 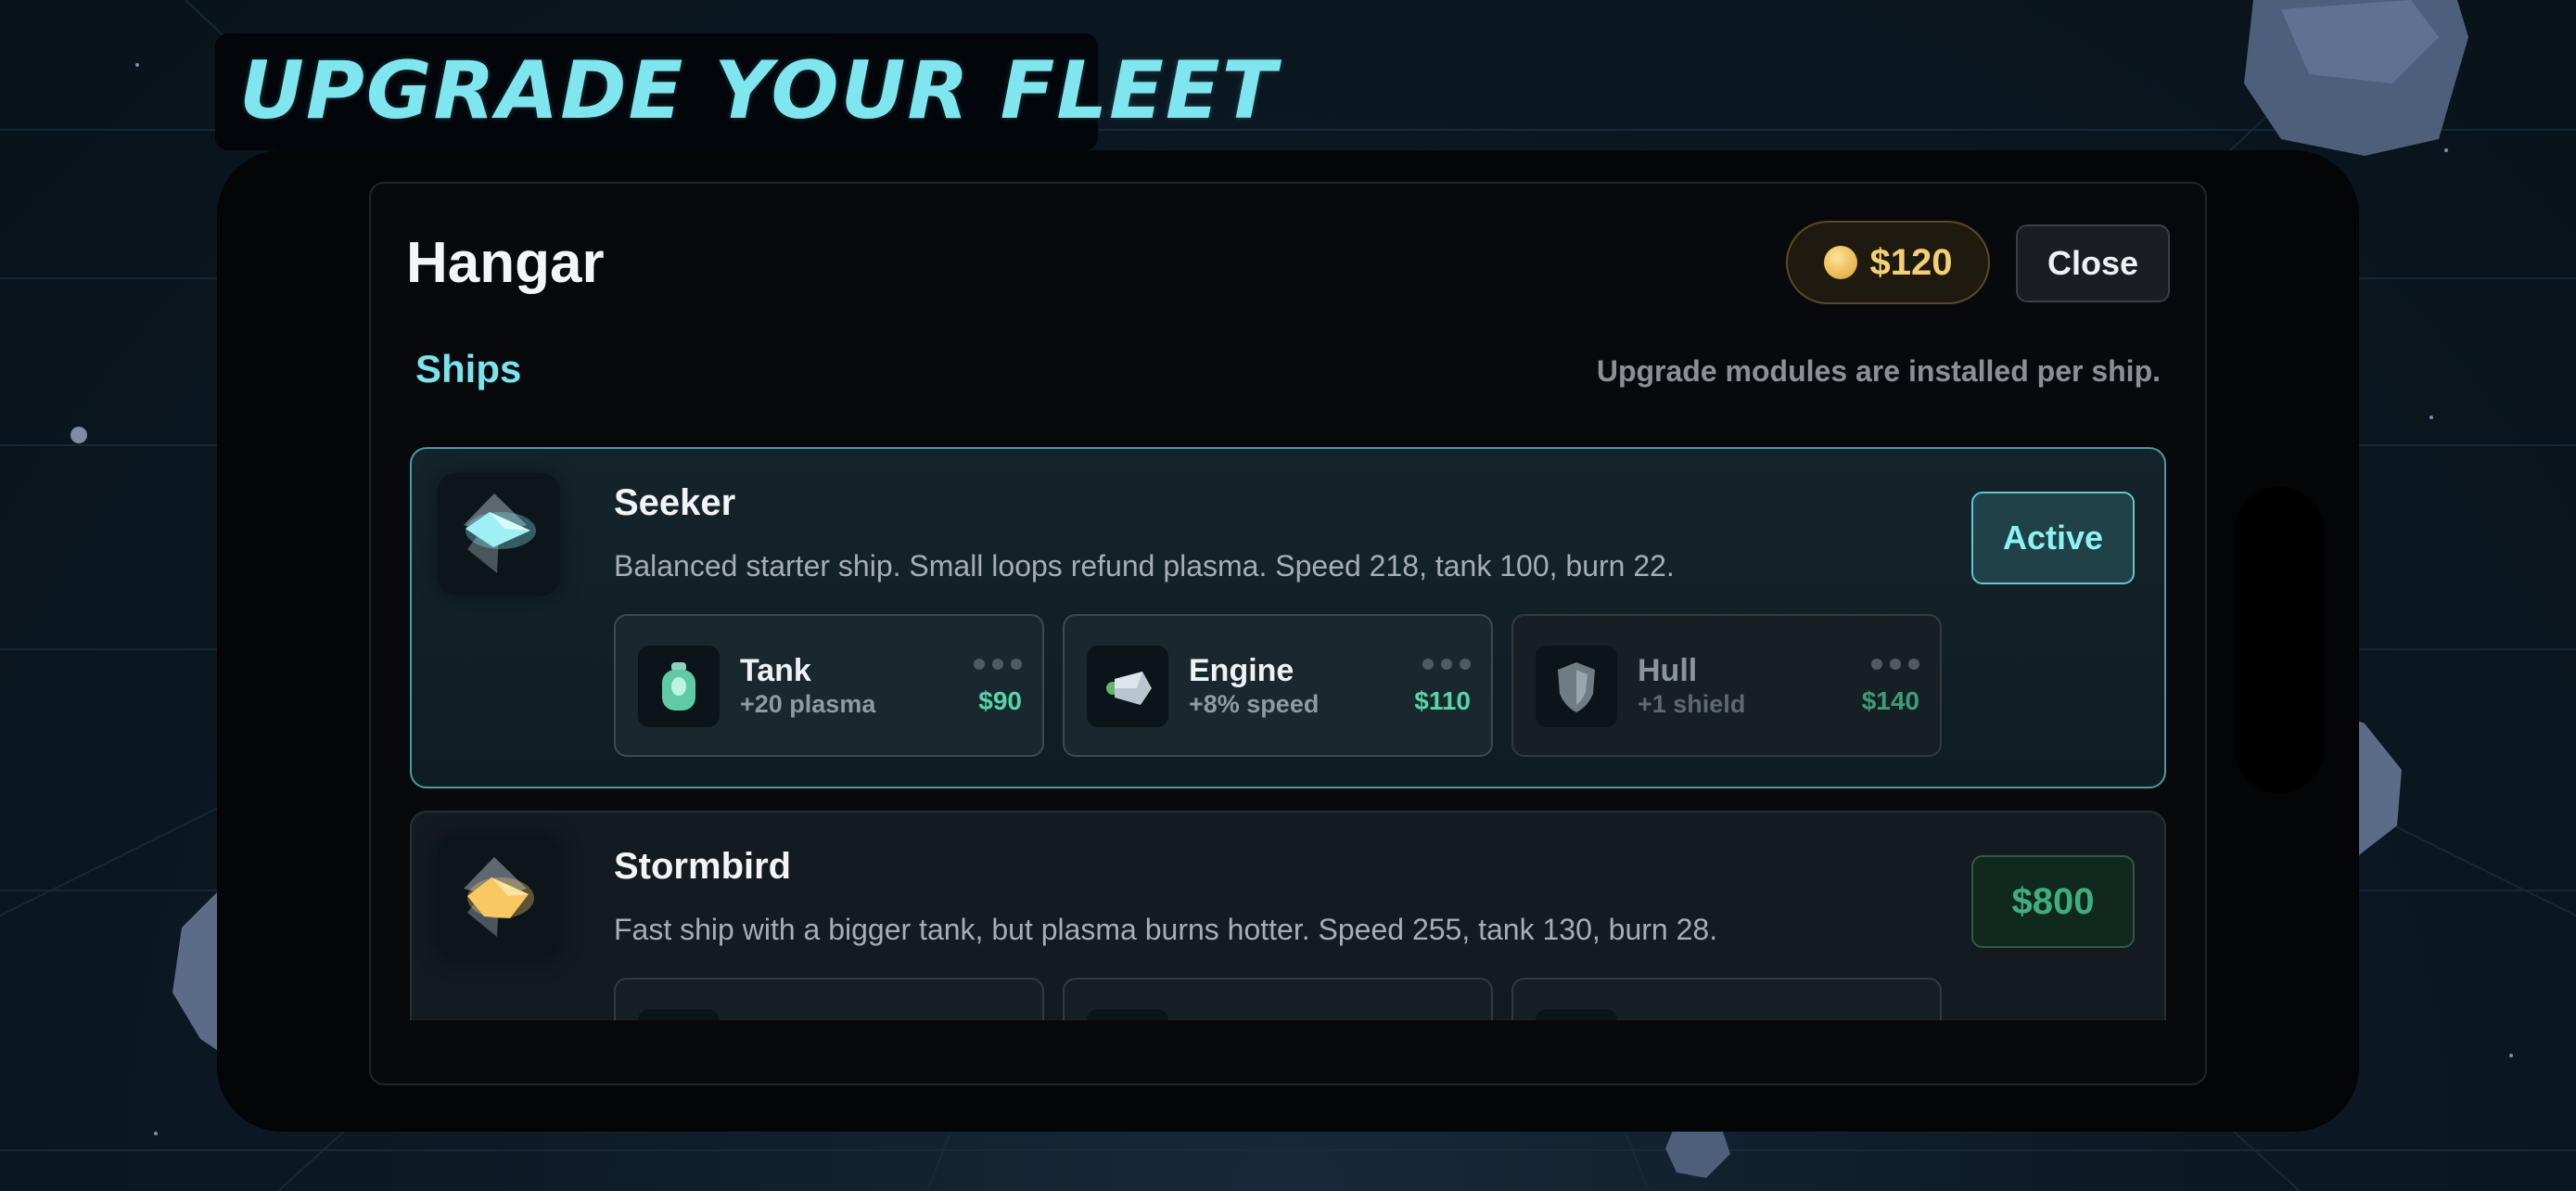 I want to click on panel-title: Hangar, so click(x=505, y=263).